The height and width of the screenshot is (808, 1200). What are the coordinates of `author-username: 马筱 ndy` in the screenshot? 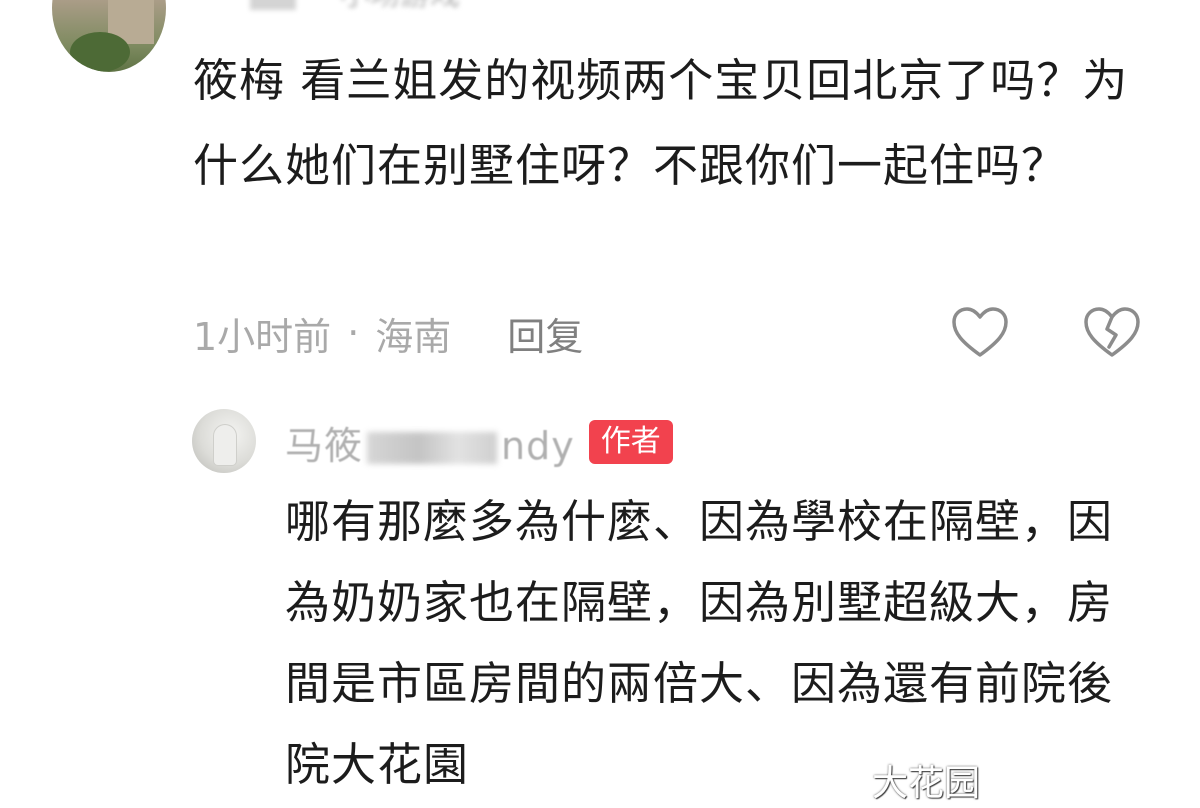 It's located at (430, 442).